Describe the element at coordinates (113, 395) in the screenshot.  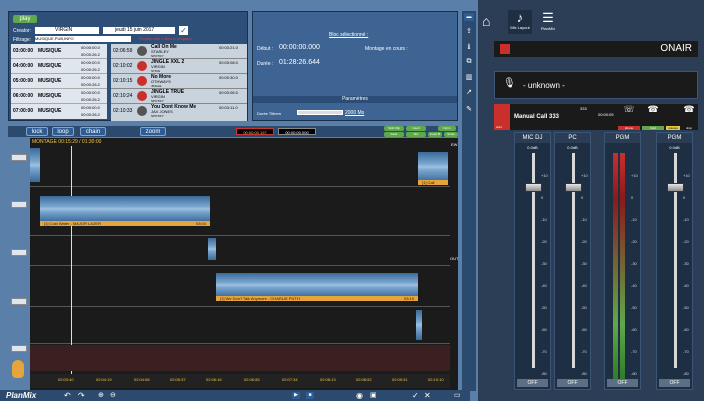
I see `zoom-out-icon: ⊖` at that location.